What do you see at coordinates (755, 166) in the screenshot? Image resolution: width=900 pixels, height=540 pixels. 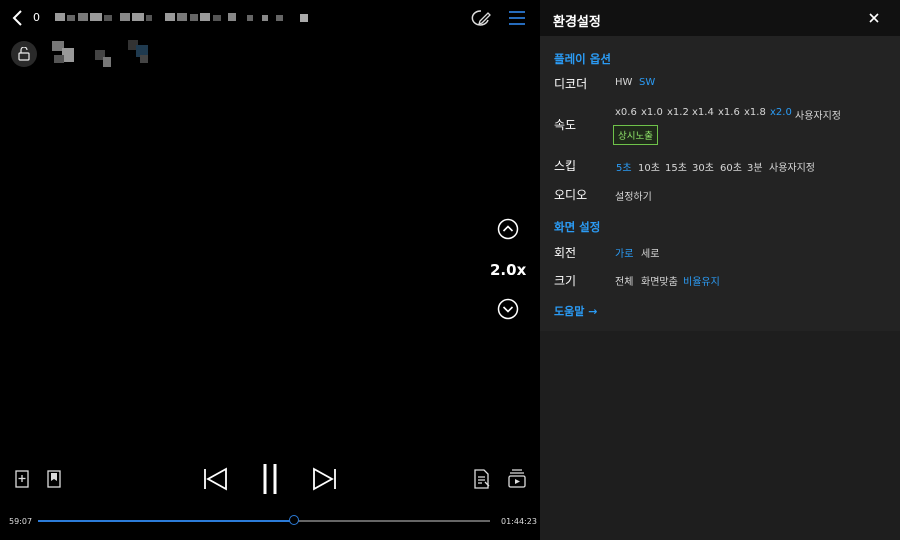 I see `skip-option: 3분` at bounding box center [755, 166].